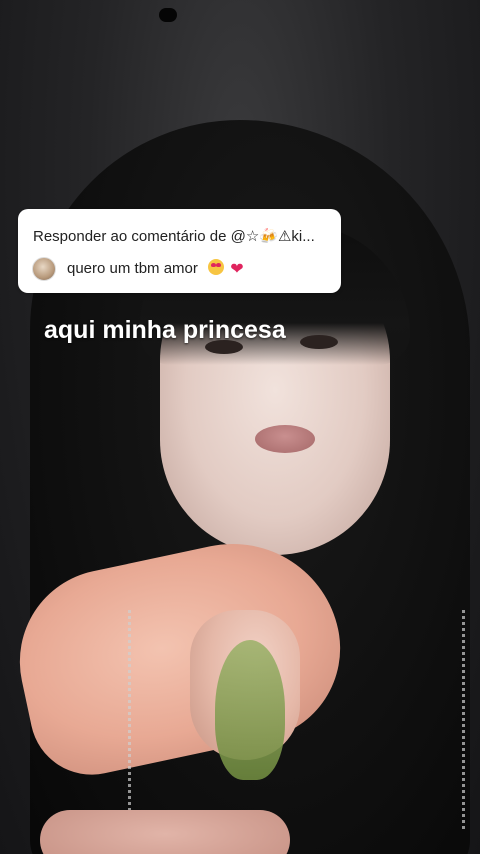  Describe the element at coordinates (216, 267) in the screenshot. I see `heart-eyes-emoji-icon` at that location.